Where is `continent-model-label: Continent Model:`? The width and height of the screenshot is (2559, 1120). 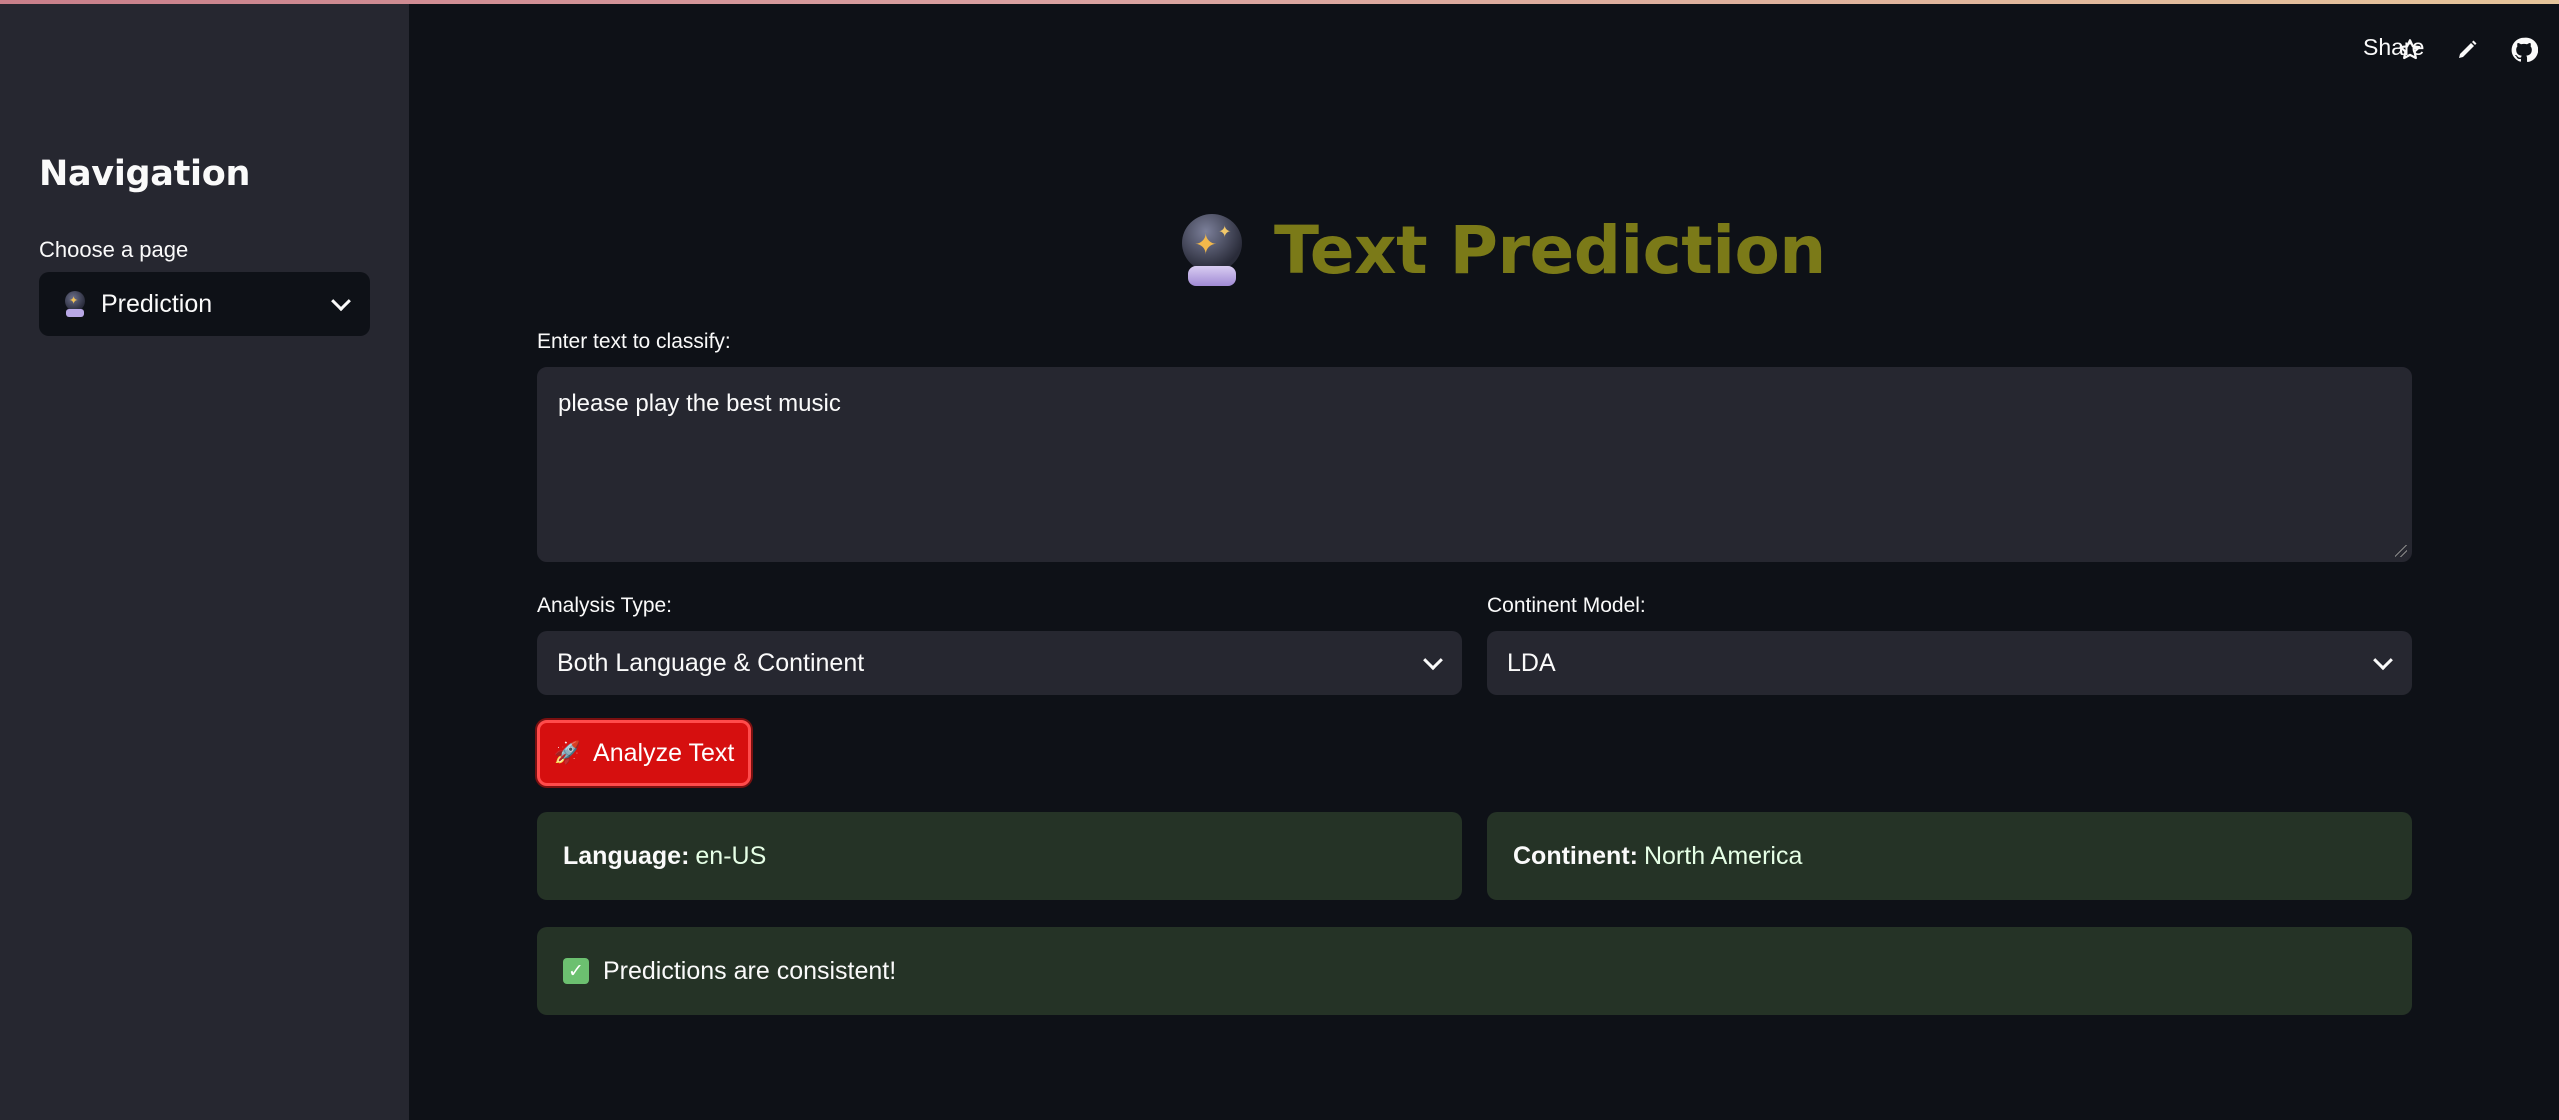
continent-model-label: Continent Model: is located at coordinates (1566, 605).